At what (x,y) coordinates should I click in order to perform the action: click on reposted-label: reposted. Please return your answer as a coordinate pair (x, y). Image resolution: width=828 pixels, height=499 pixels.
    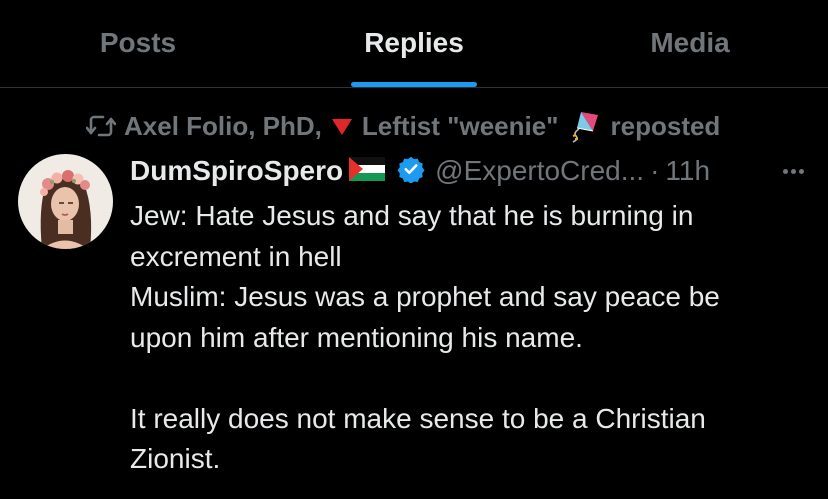
    Looking at the image, I should click on (665, 125).